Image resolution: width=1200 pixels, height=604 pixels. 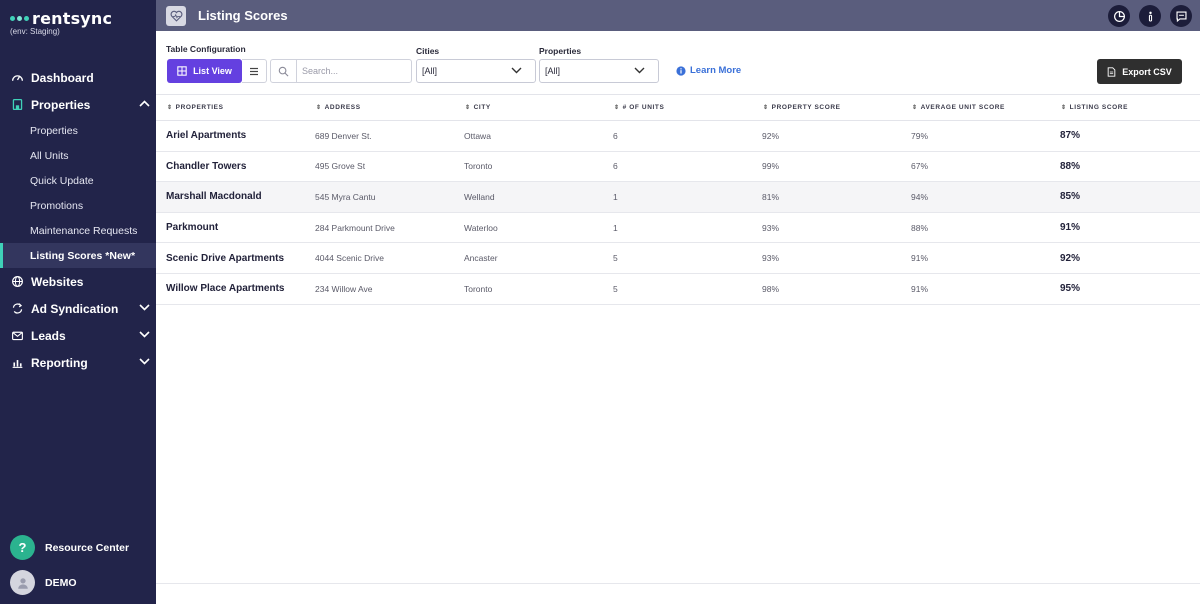 What do you see at coordinates (75, 308) in the screenshot?
I see `nav-ad-syndication-label: Ad Syndication` at bounding box center [75, 308].